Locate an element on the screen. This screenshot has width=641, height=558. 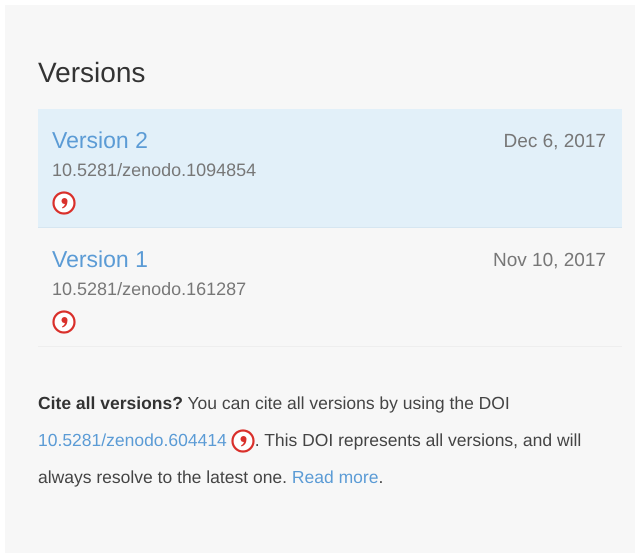
cite-note: Cite all versions? You can cite all versions by using the DOI 10.5281/zenodo.604414 . This DOI represents all versions, and will always resolve to the latest one. Read more. is located at coordinates (310, 440).